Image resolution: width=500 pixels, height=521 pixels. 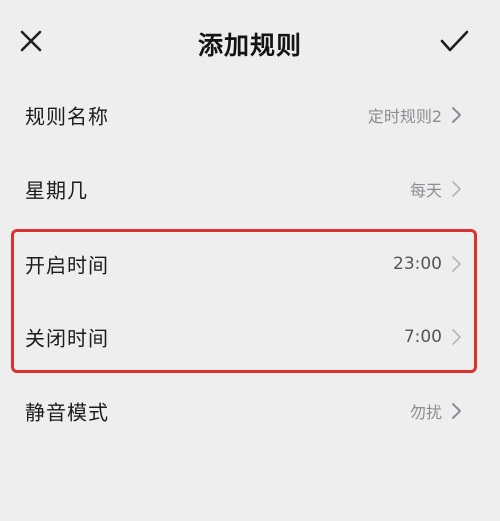 What do you see at coordinates (250, 264) in the screenshot?
I see `row-start-time: 开启时间 23:00` at bounding box center [250, 264].